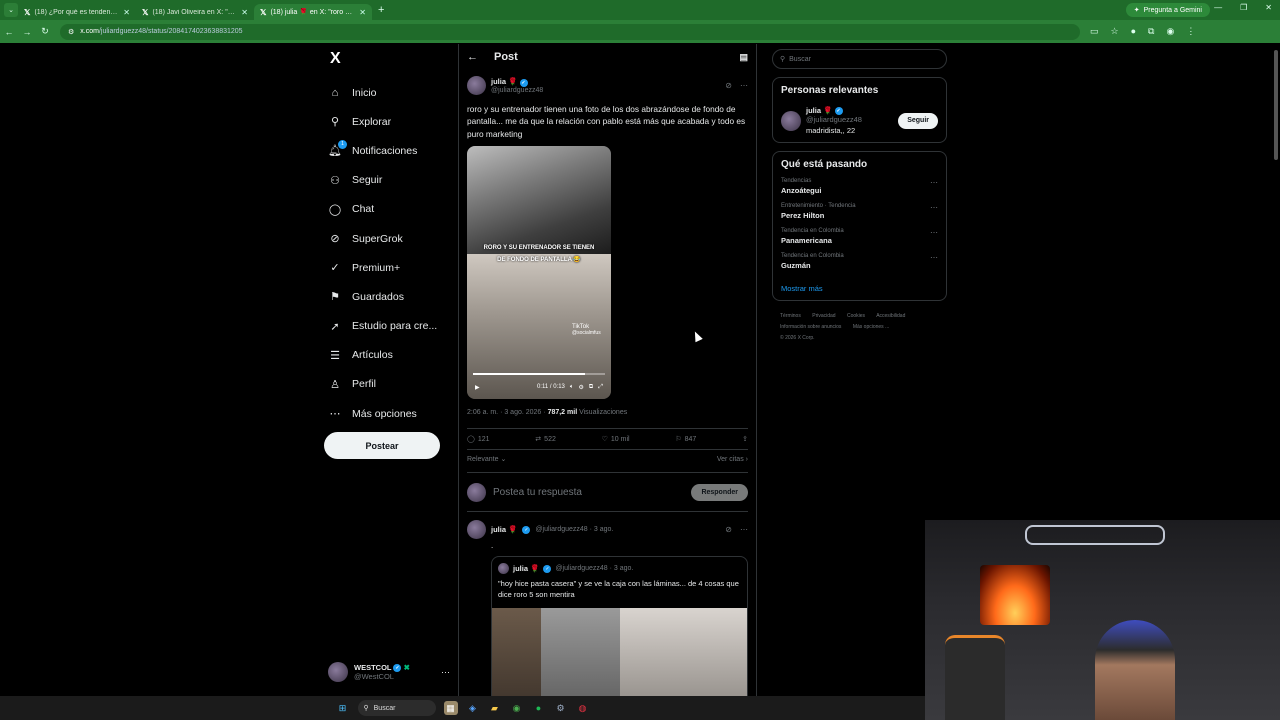 This screenshot has height=720, width=1280. Describe the element at coordinates (9, 32) in the screenshot. I see `back-icon: ←` at that location.